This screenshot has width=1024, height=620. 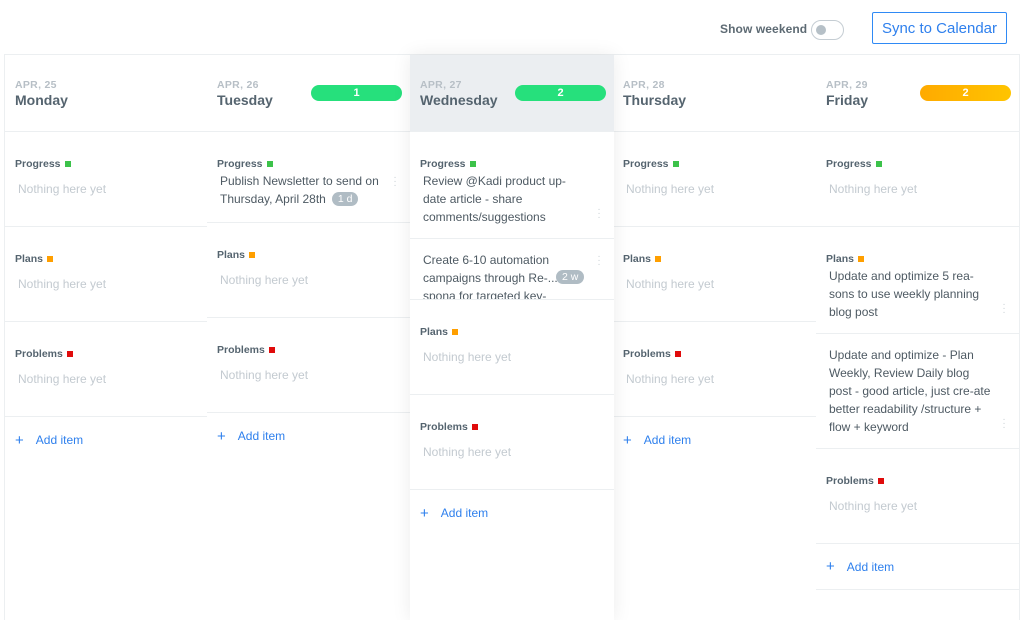 What do you see at coordinates (41, 100) in the screenshot?
I see `day-name: Monday` at bounding box center [41, 100].